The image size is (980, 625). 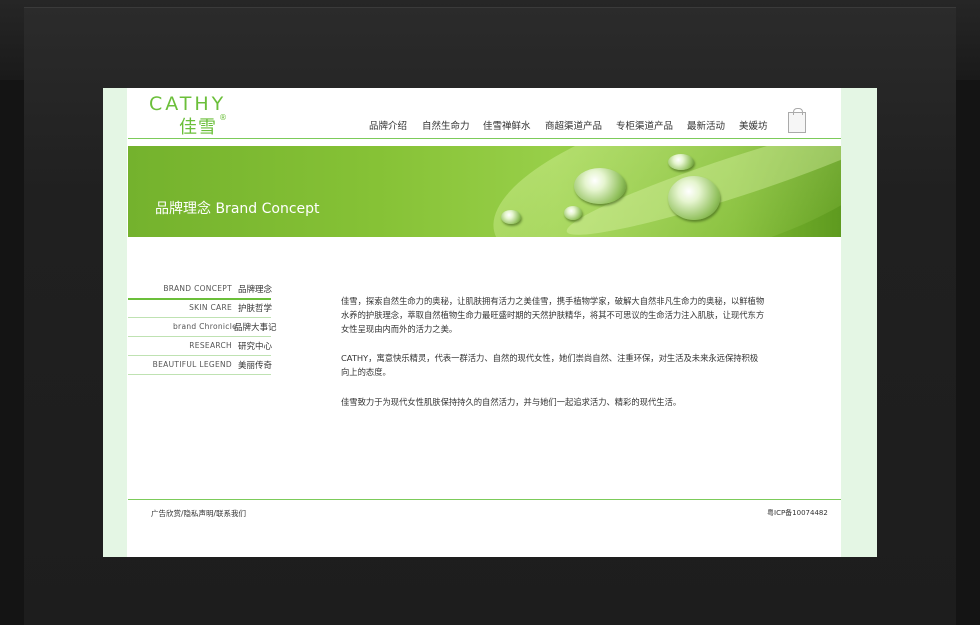 I want to click on banner-title-en: Brand Concept, so click(x=267, y=209).